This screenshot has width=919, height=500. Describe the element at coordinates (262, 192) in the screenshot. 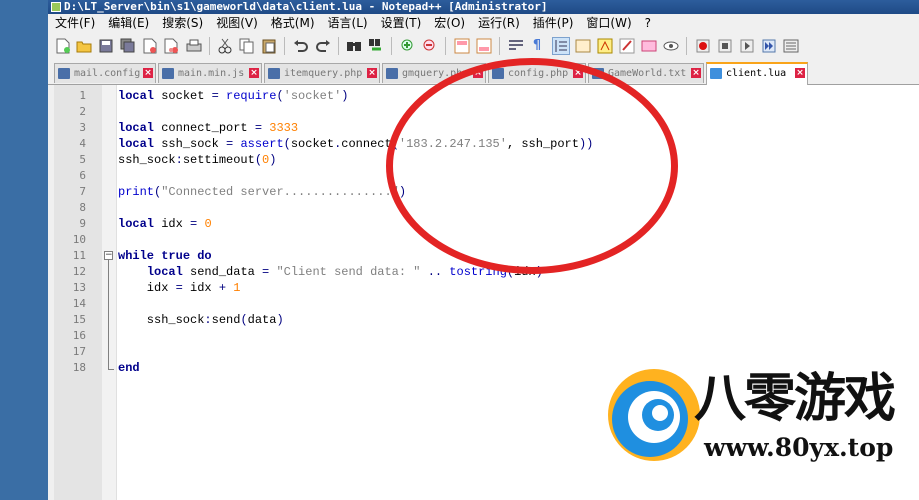

I see `code-line: print("Connected server...............")` at that location.